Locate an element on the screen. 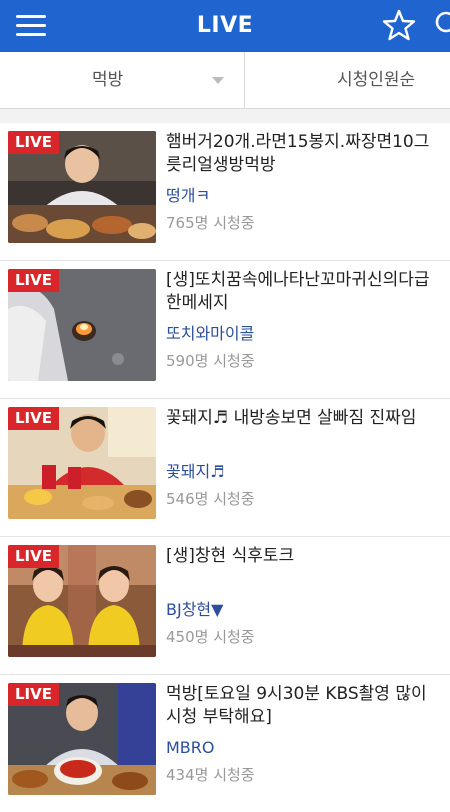  viewer-count: 450명 시청중 is located at coordinates (210, 637).